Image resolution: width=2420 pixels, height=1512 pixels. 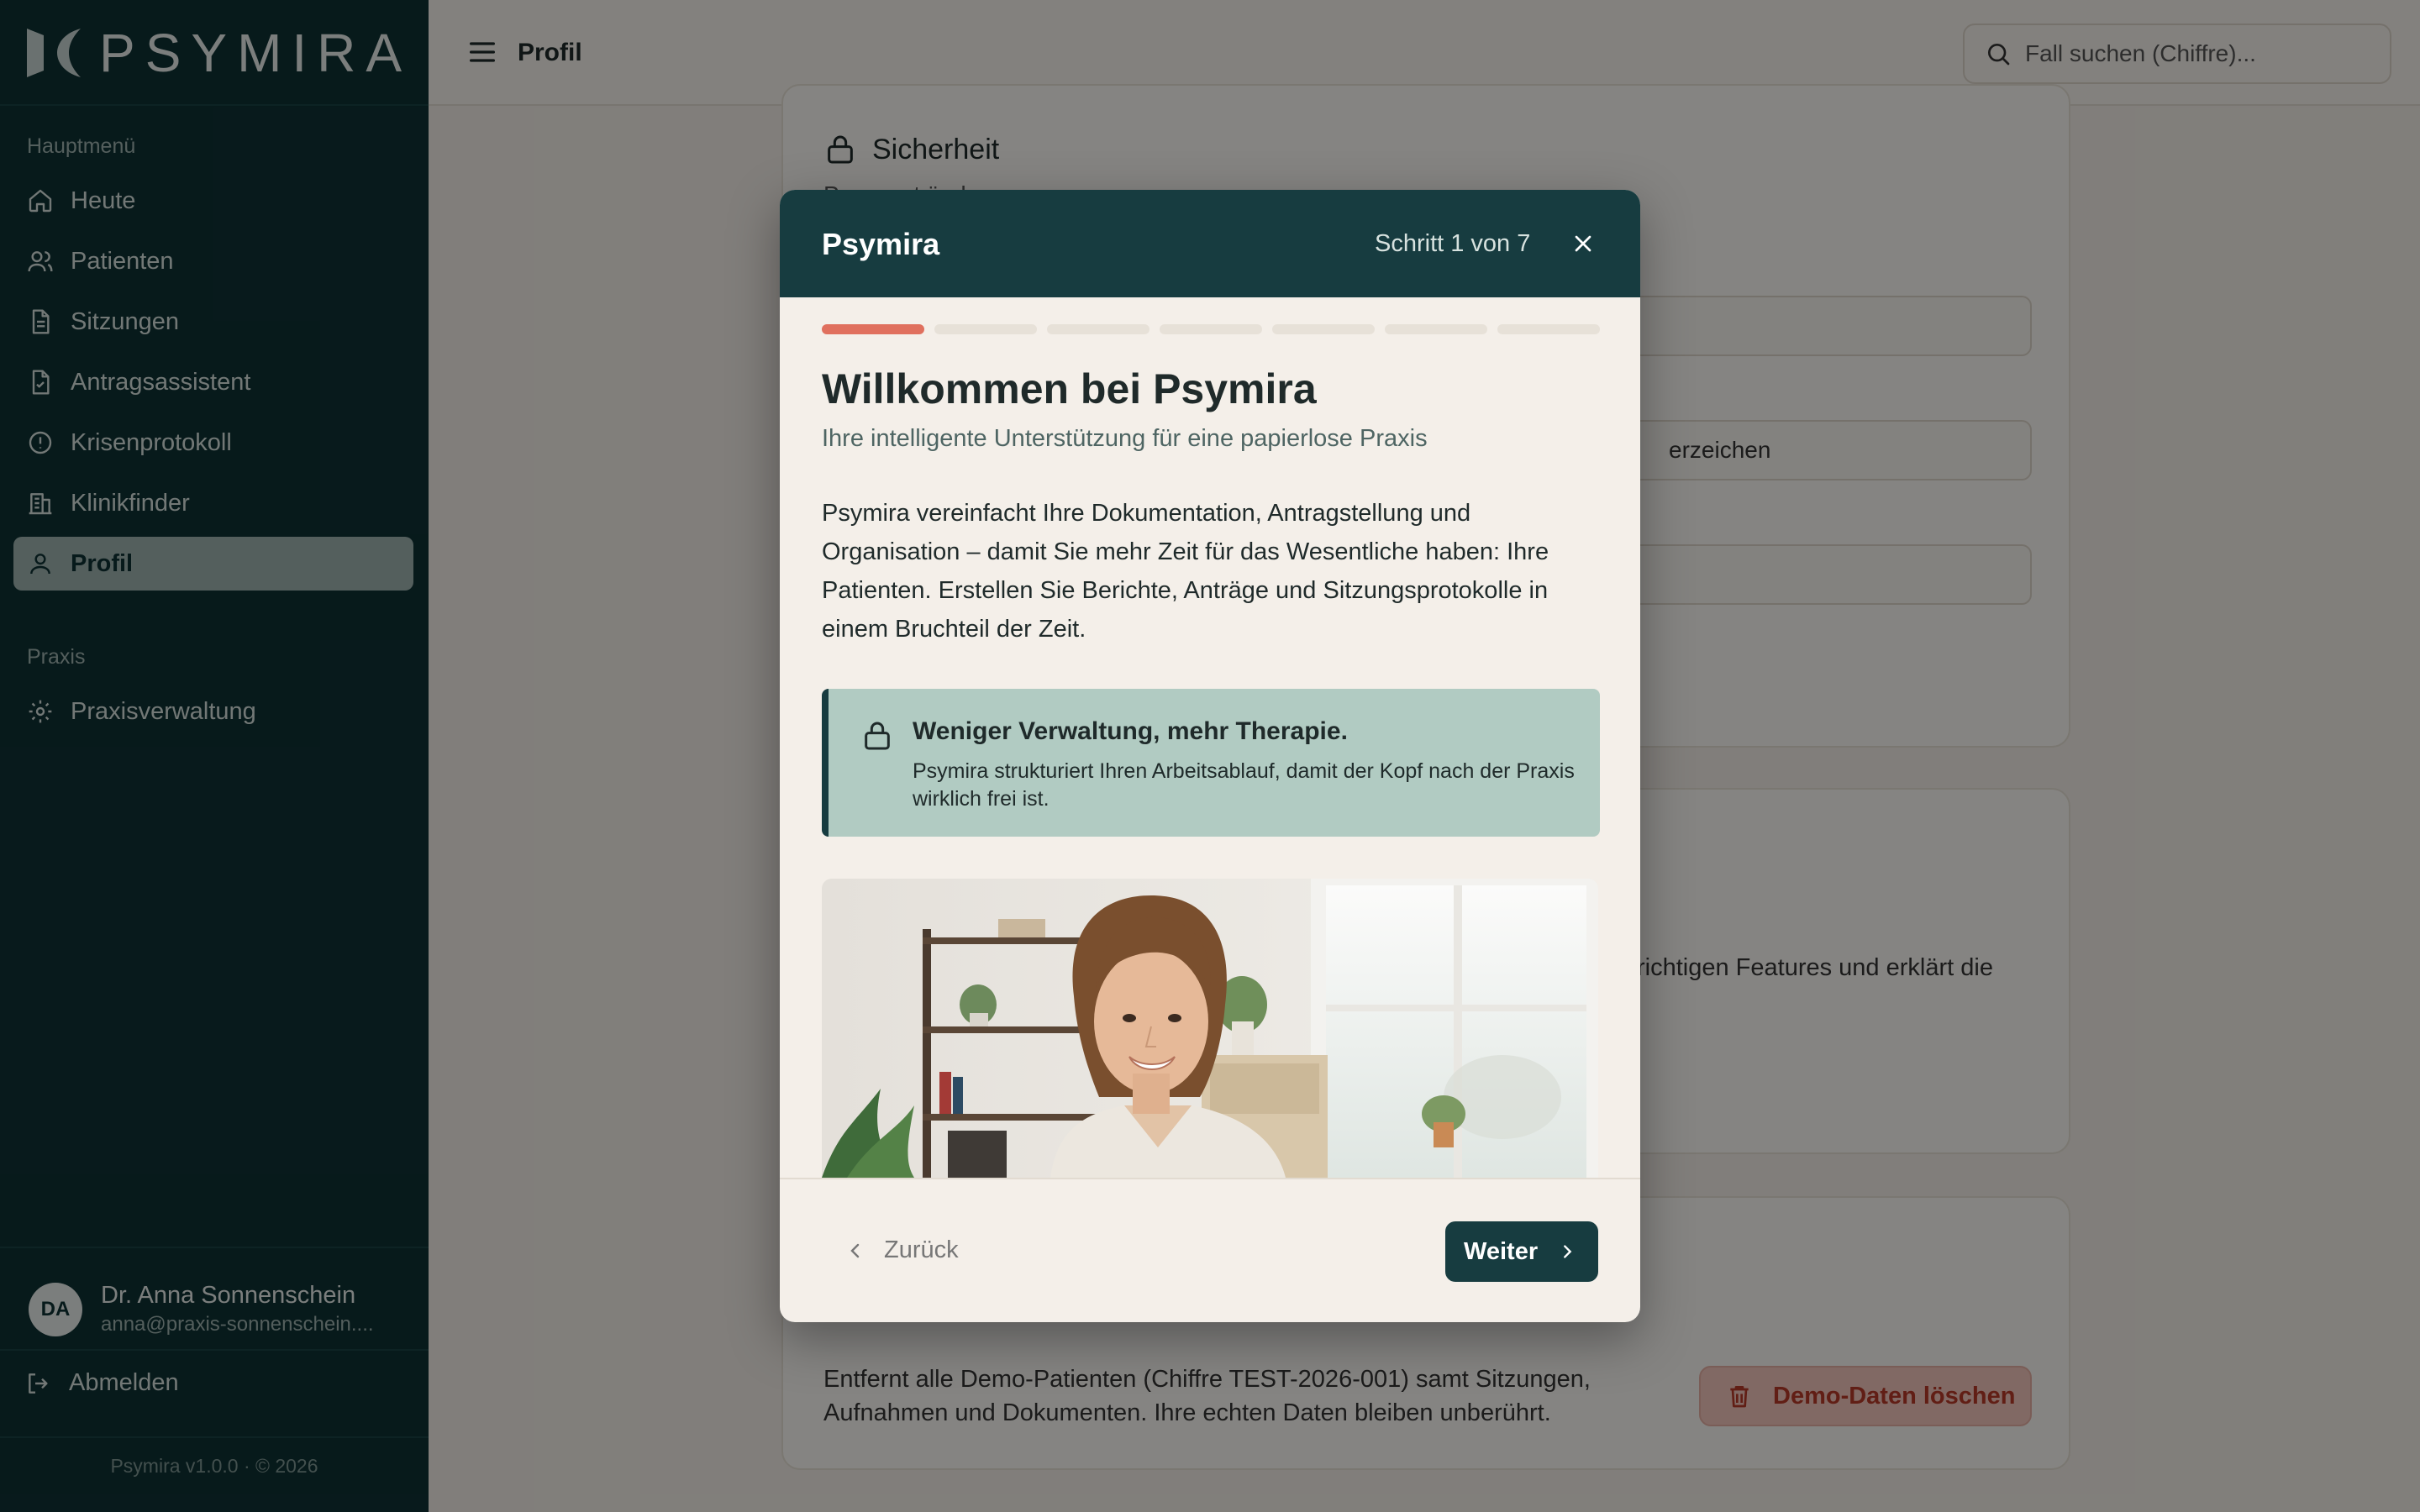 What do you see at coordinates (1070, 388) in the screenshot?
I see `modal-heading: Willkommen bei Psymira` at bounding box center [1070, 388].